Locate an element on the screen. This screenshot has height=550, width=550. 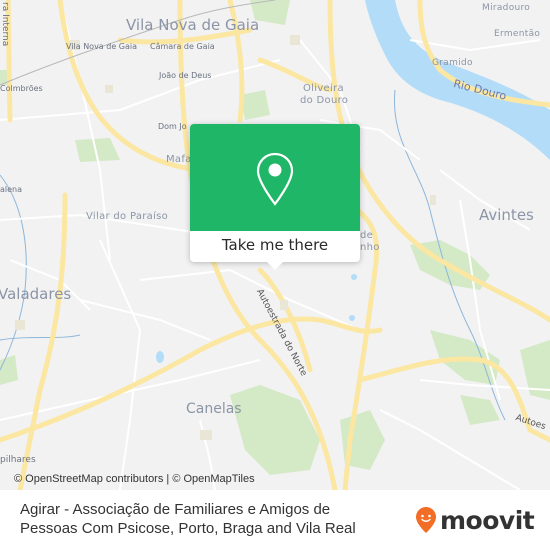
label-gramido: Gramido is located at coordinates (452, 63).